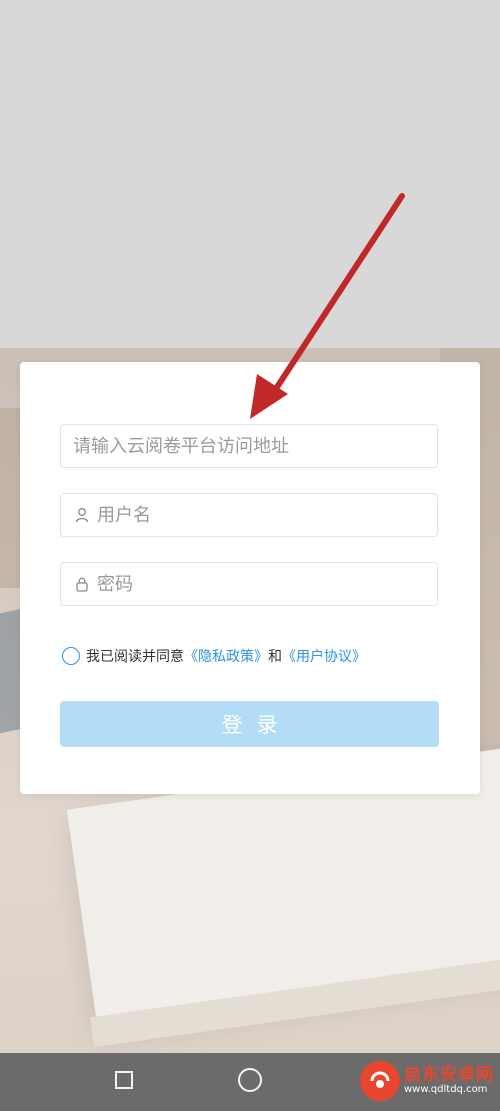  I want to click on url-field, so click(249, 446).